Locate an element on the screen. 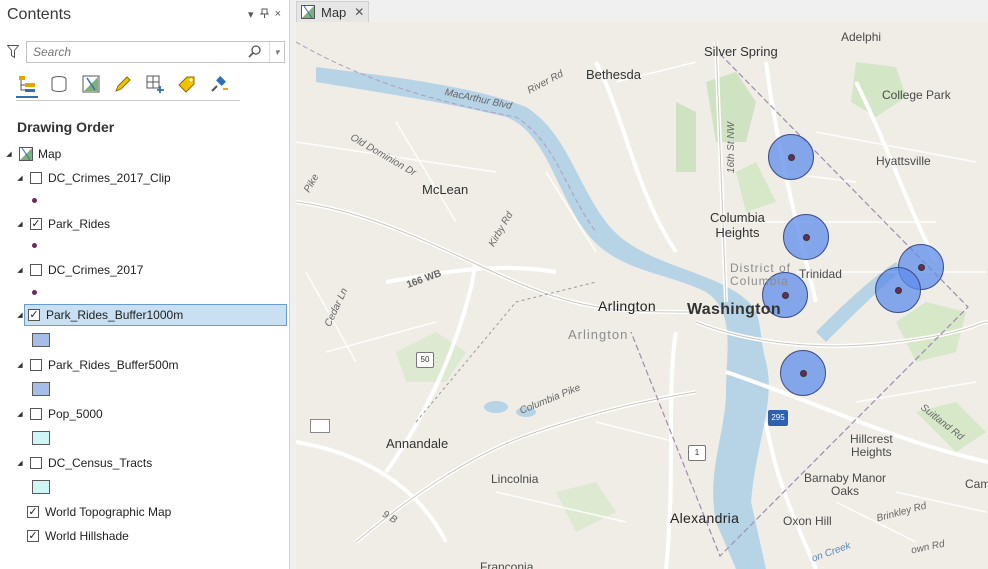 Image resolution: width=988 pixels, height=569 pixels. layer-row: ◢ DC_Crimes_2017_Clip is located at coordinates (93, 178).